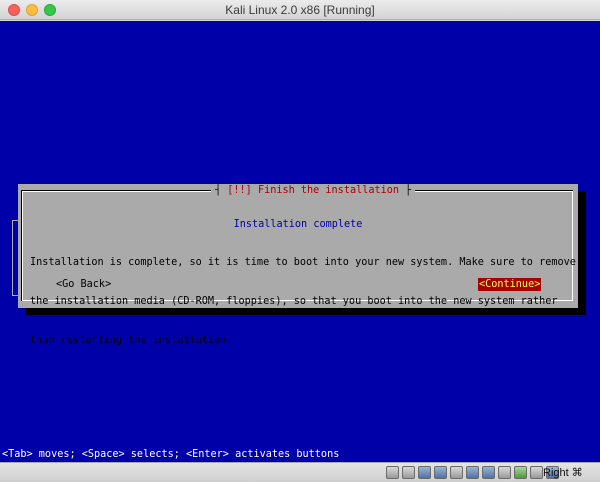  What do you see at coordinates (408, 472) in the screenshot?
I see `audio-icon` at bounding box center [408, 472].